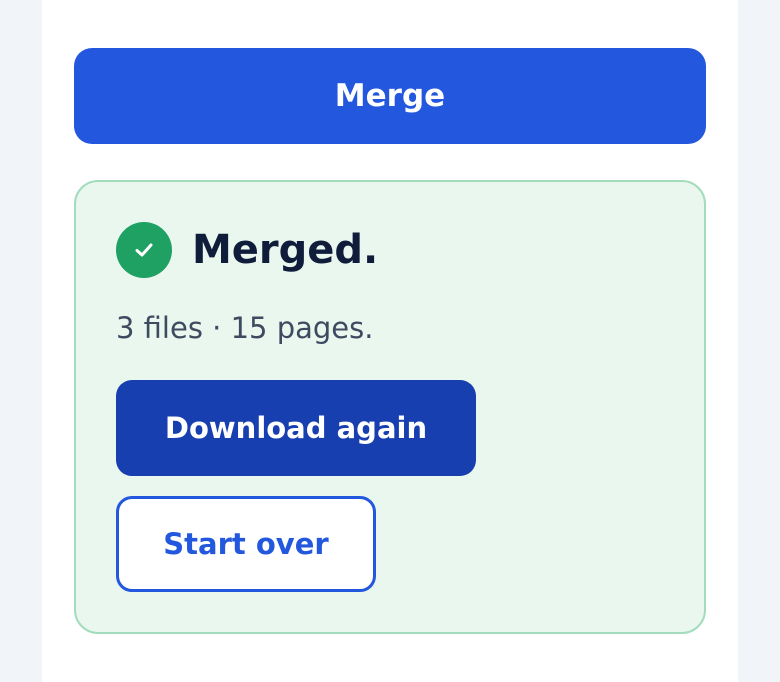  I want to click on result-title: Merged., so click(285, 250).